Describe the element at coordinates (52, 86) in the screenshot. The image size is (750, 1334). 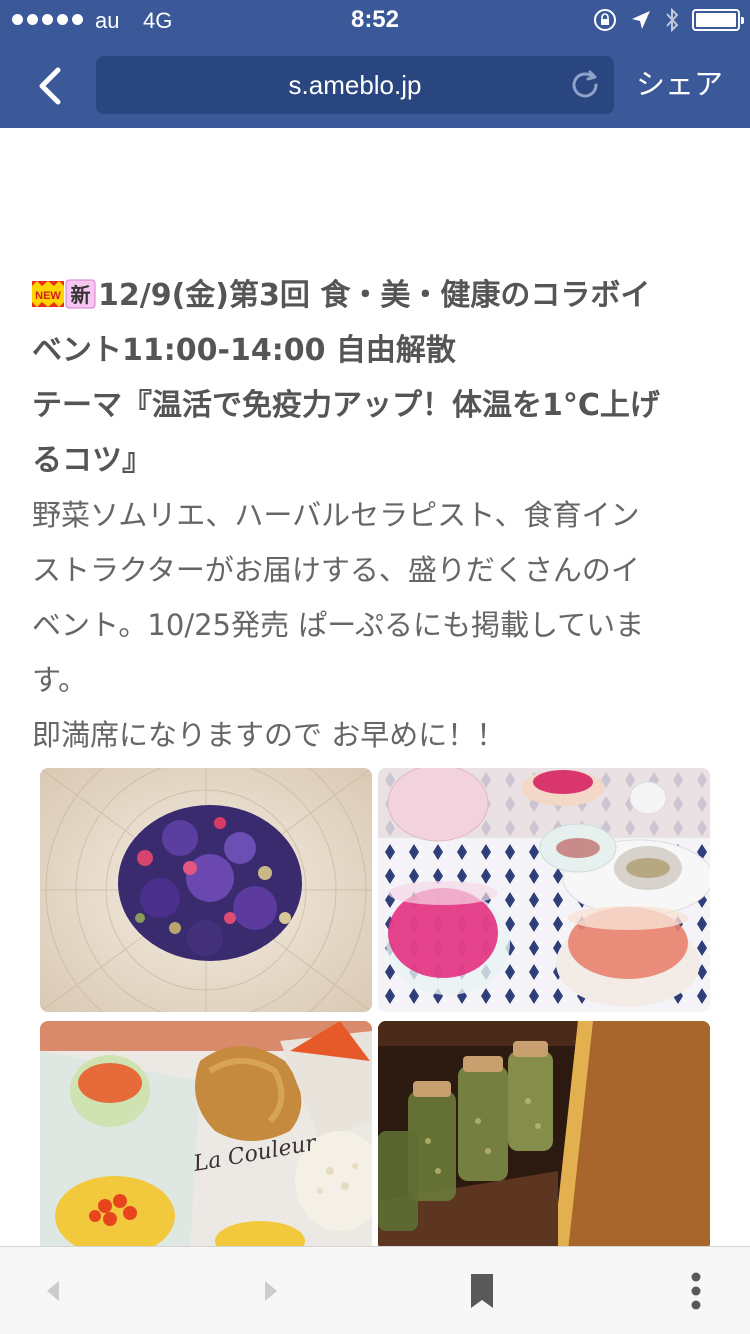
I see `back-button` at that location.